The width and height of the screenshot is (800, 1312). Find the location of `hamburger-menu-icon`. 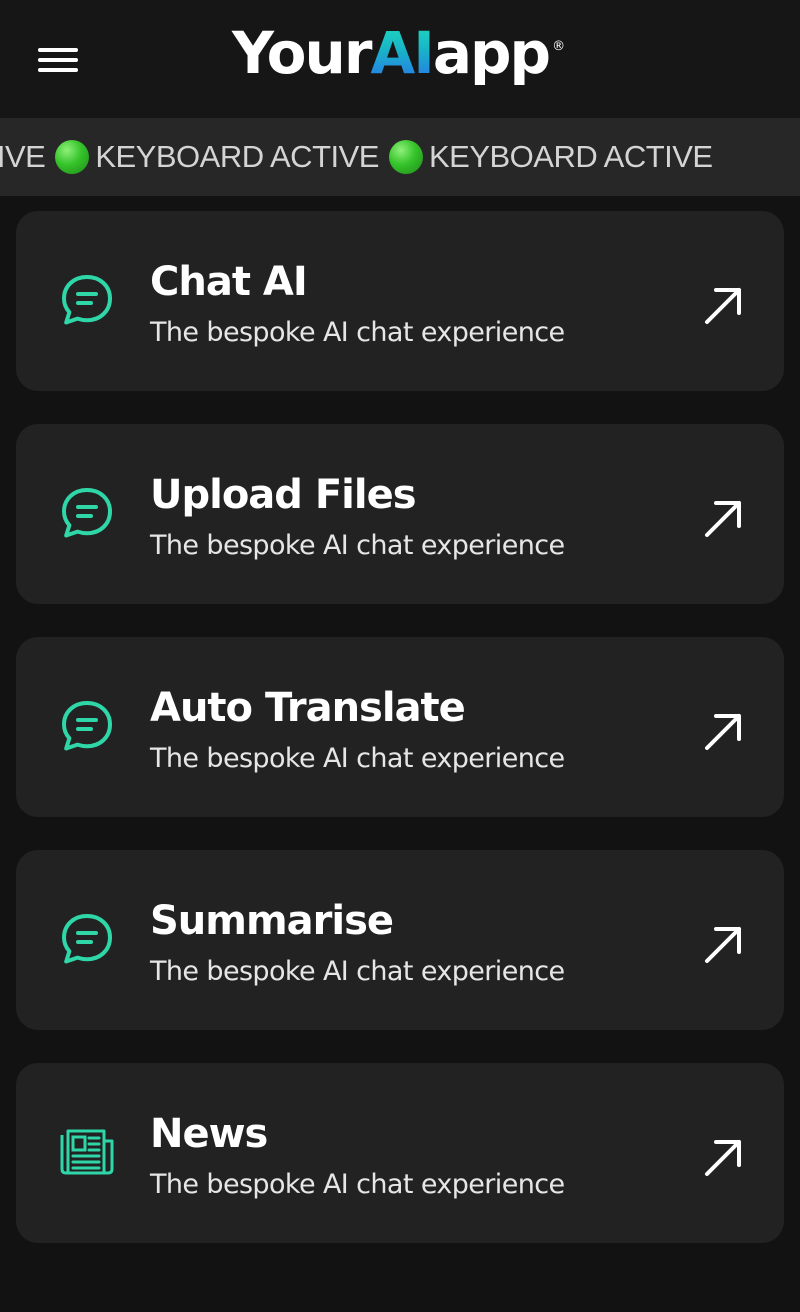

hamburger-menu-icon is located at coordinates (58, 60).